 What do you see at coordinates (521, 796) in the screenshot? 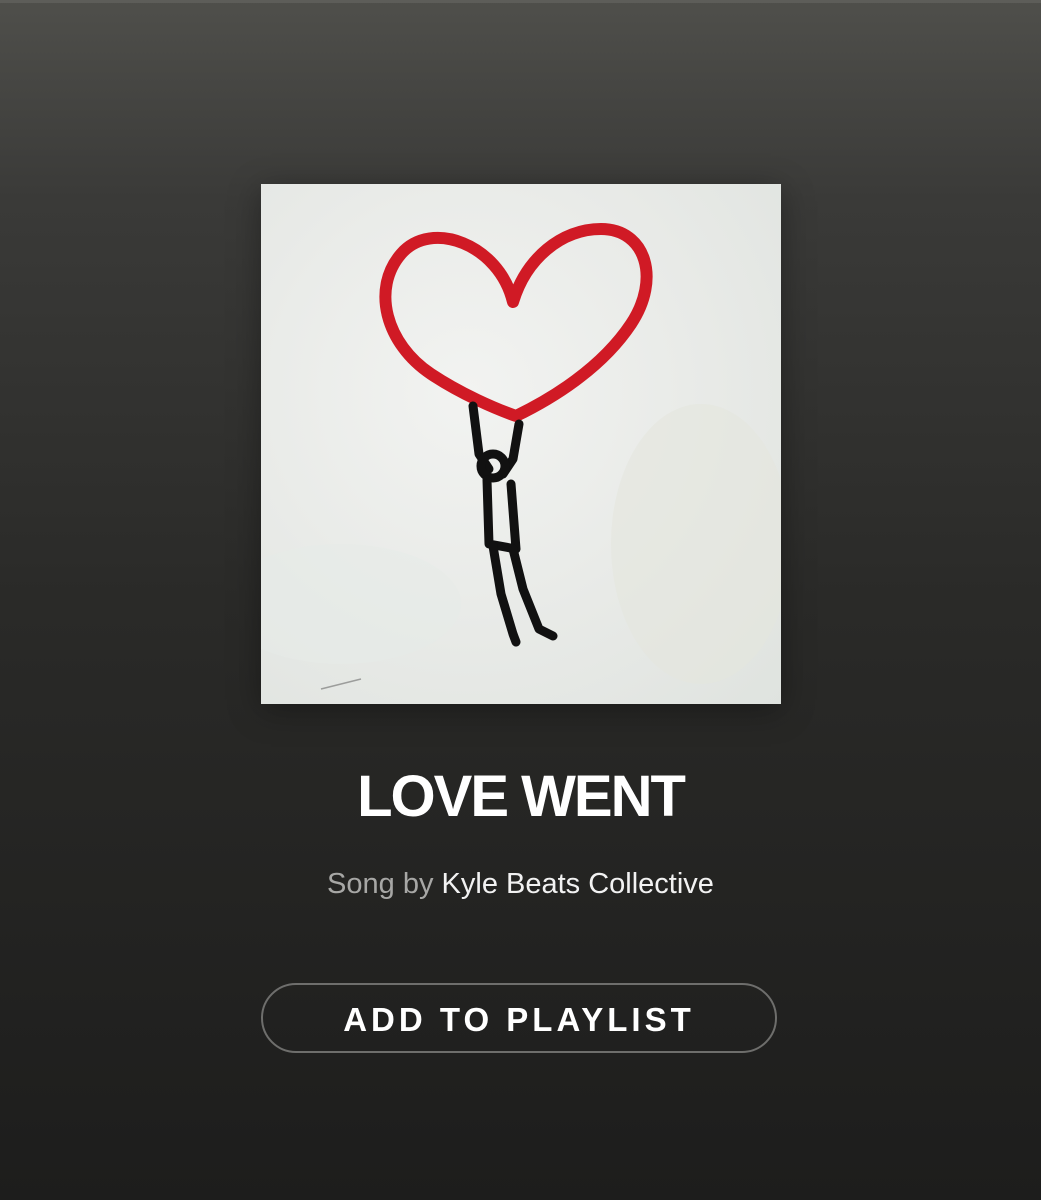
I see `song-title: LOVE WENT` at bounding box center [521, 796].